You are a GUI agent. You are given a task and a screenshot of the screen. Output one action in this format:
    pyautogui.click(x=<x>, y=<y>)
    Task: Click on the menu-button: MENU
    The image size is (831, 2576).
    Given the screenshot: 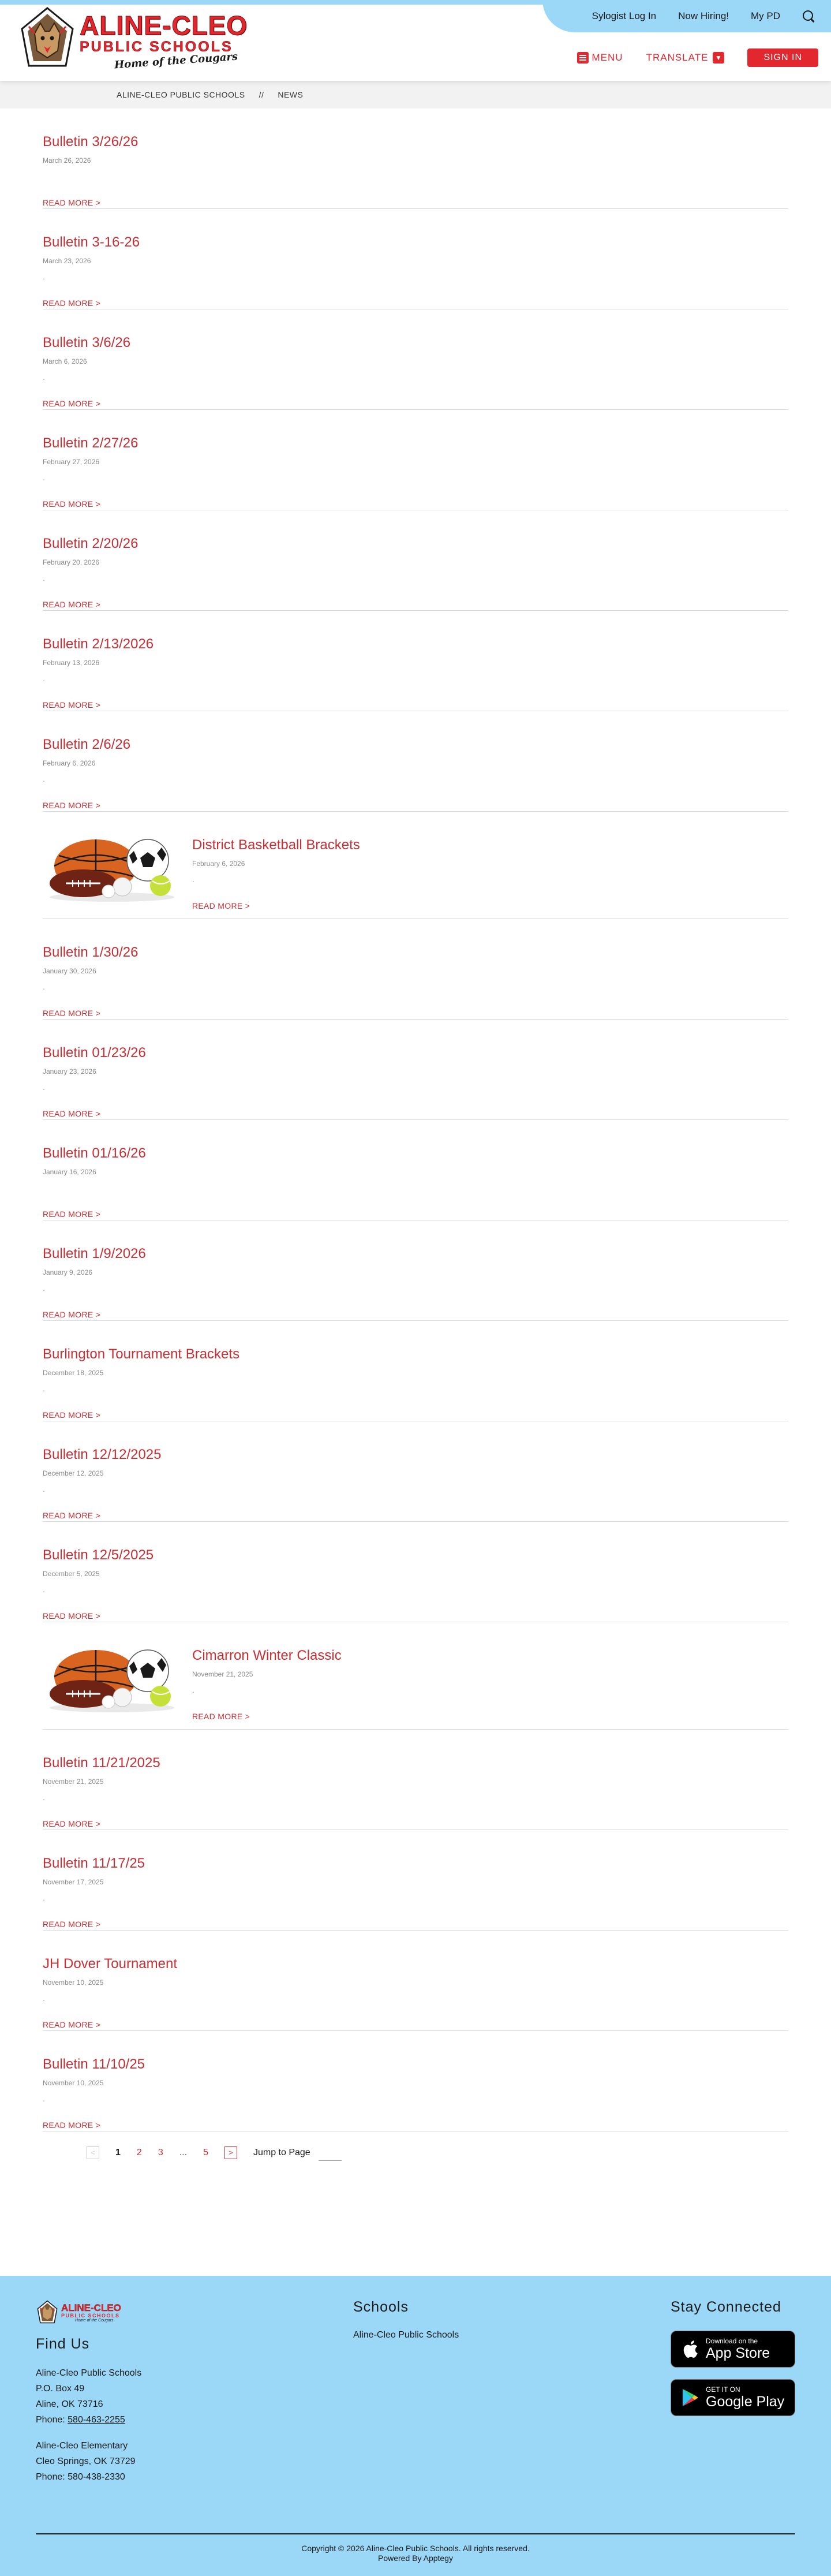 What is the action you would take?
    pyautogui.click(x=600, y=58)
    